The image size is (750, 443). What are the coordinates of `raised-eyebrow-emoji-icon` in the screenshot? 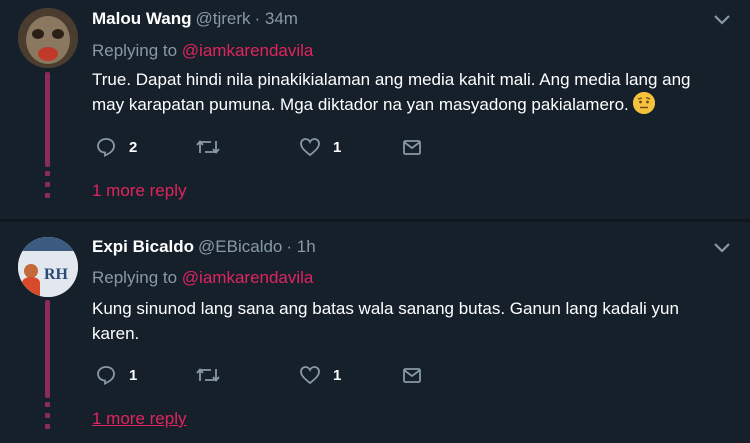 It's located at (643, 103).